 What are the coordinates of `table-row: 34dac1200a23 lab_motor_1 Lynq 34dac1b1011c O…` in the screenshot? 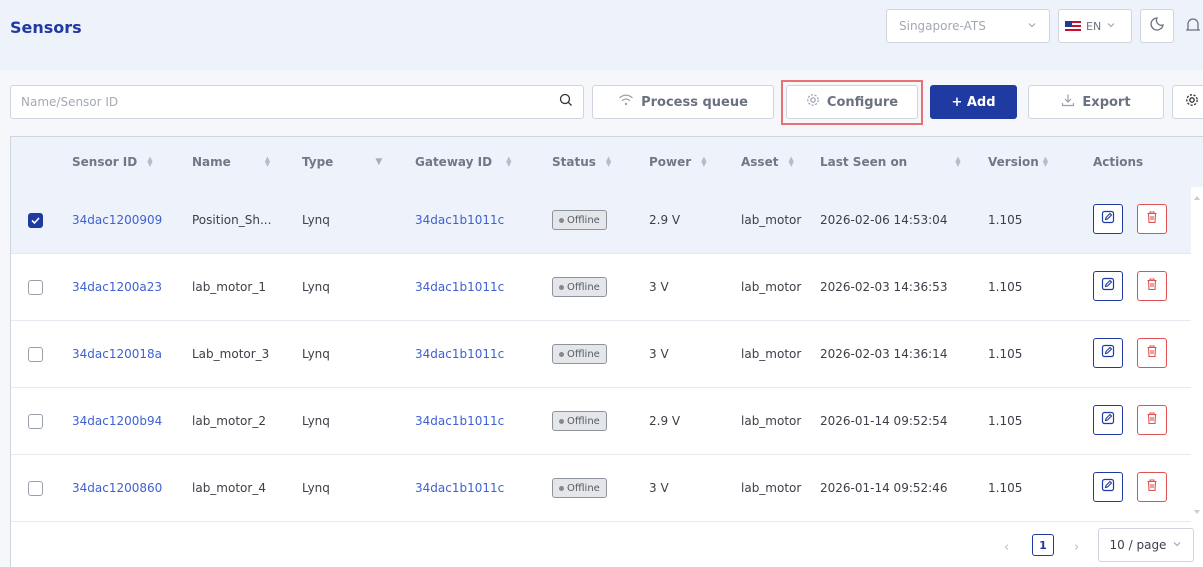 It's located at (601, 287).